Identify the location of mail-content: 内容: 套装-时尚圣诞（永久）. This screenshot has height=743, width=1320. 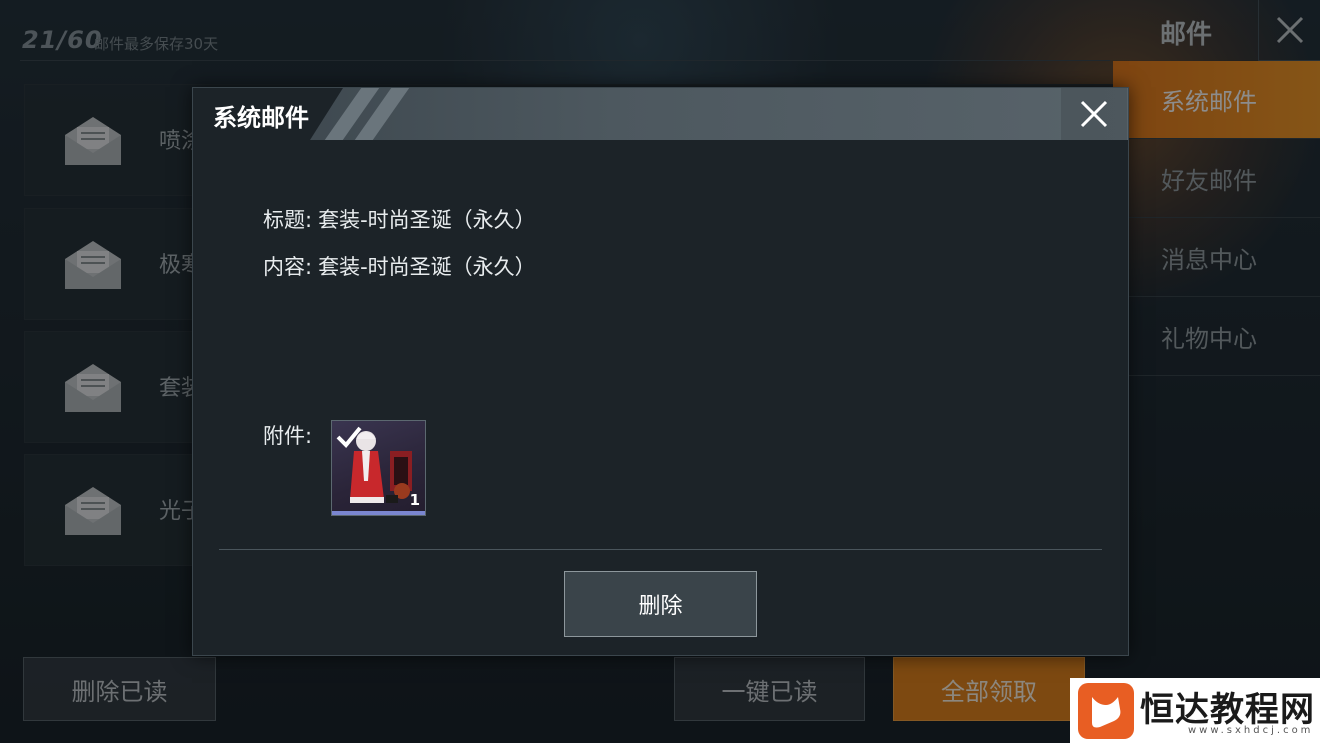
(399, 266).